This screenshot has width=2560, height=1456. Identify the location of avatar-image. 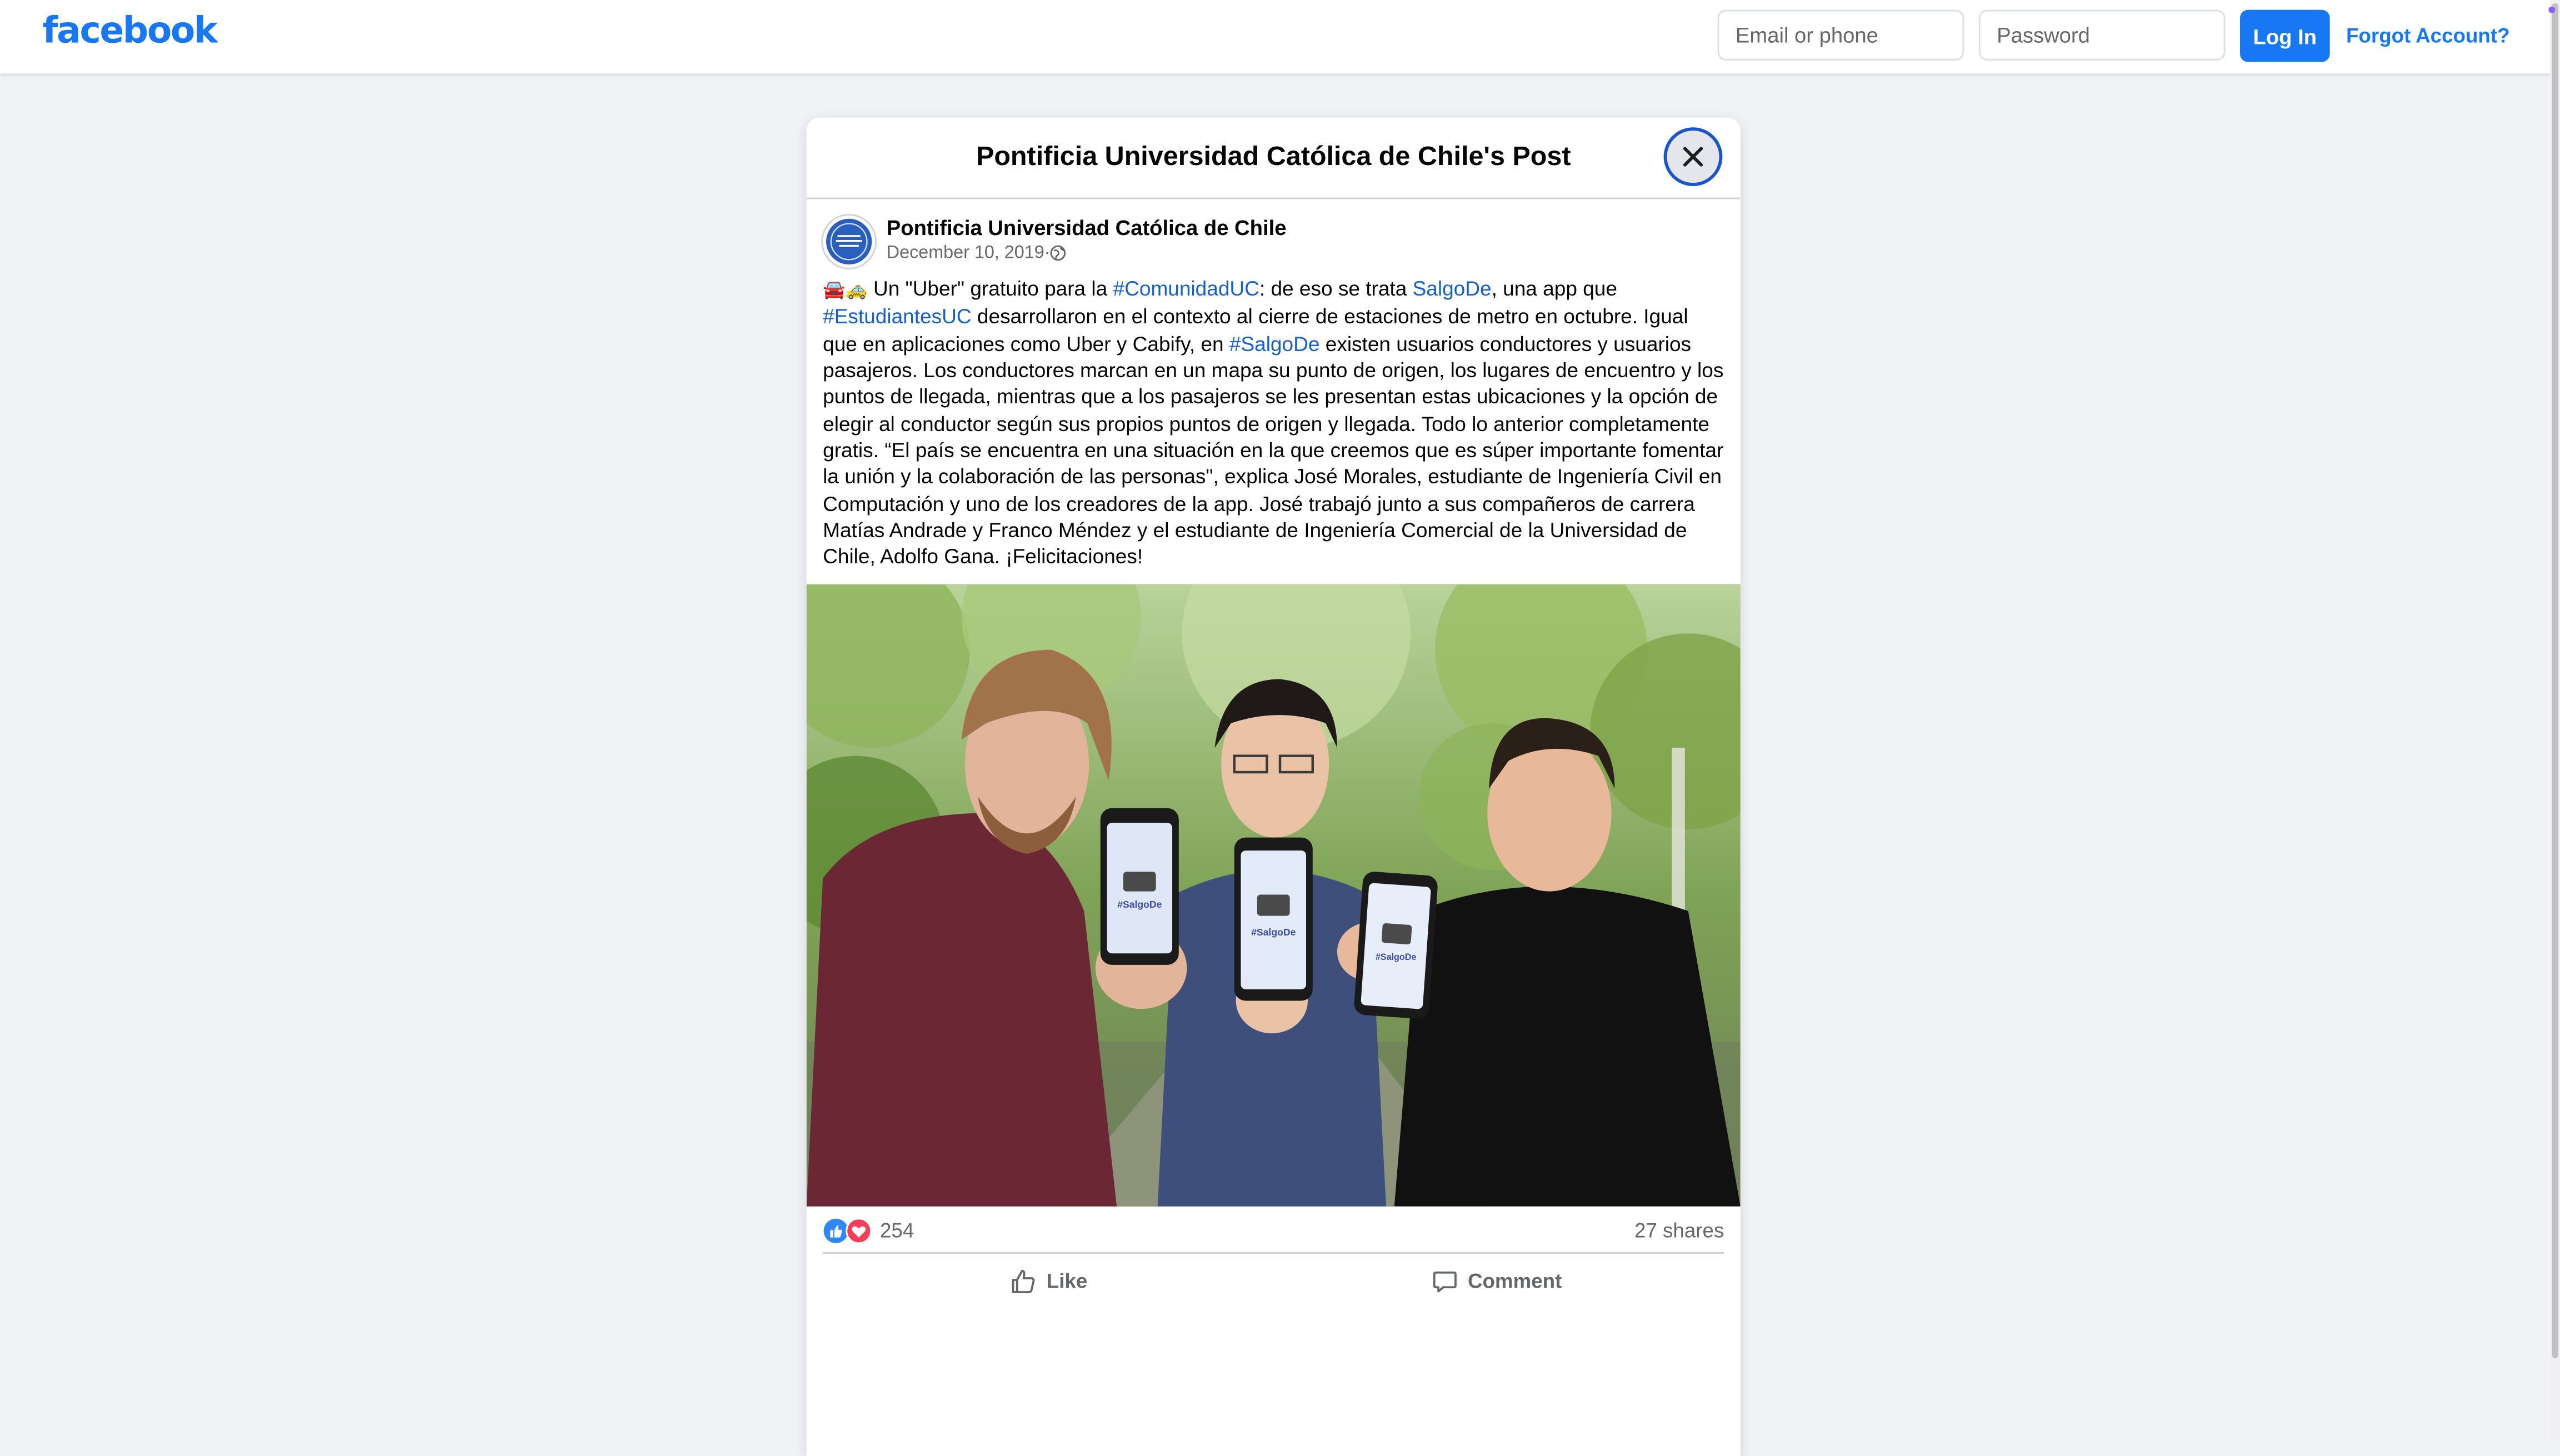
(849, 241).